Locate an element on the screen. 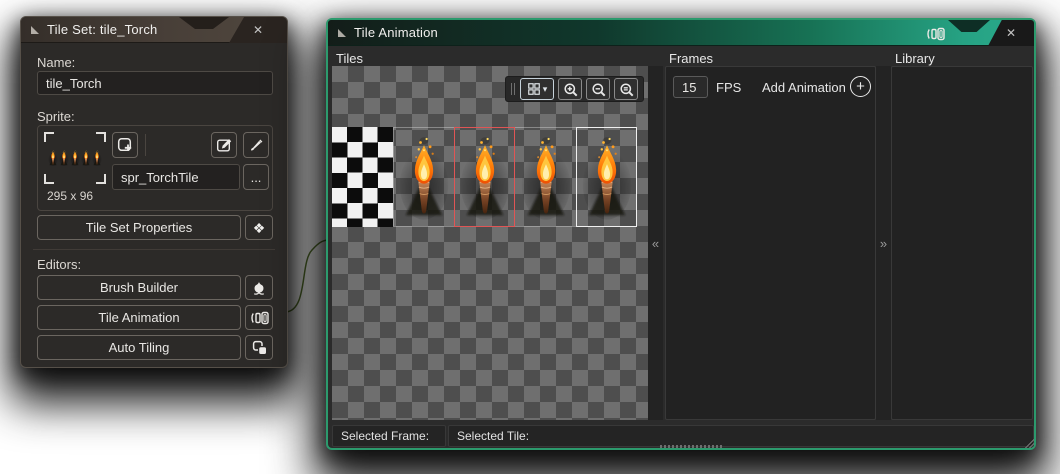  add-animation-label: Add Animation is located at coordinates (804, 87).